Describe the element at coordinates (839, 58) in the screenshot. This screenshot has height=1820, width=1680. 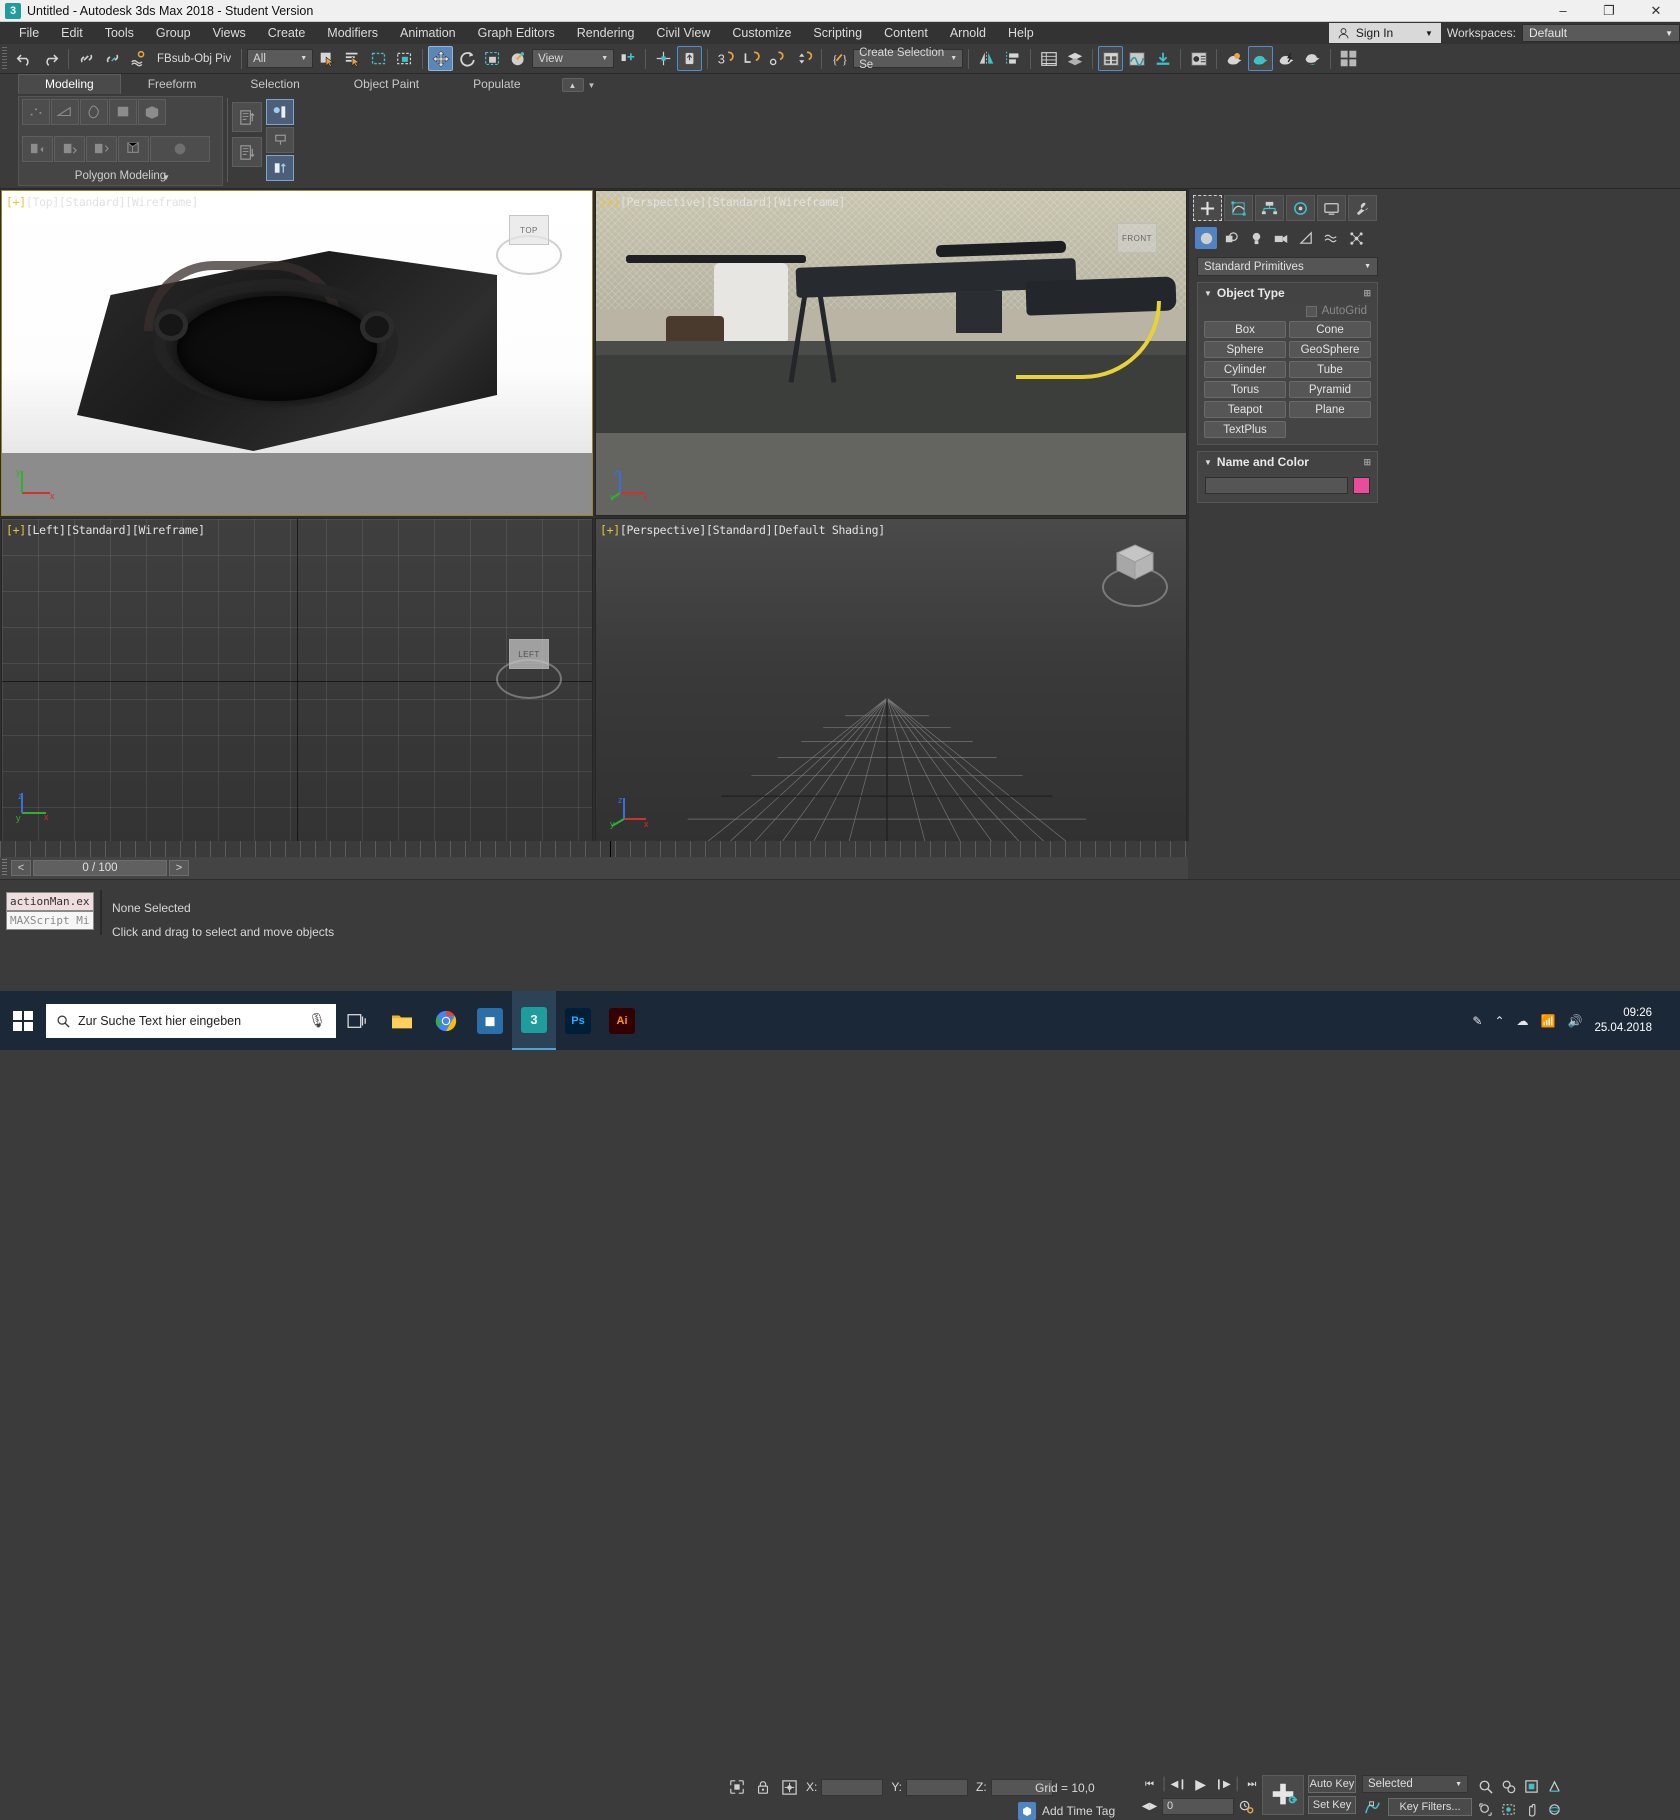
I see `edit-named-selection-sets-button: {}` at that location.